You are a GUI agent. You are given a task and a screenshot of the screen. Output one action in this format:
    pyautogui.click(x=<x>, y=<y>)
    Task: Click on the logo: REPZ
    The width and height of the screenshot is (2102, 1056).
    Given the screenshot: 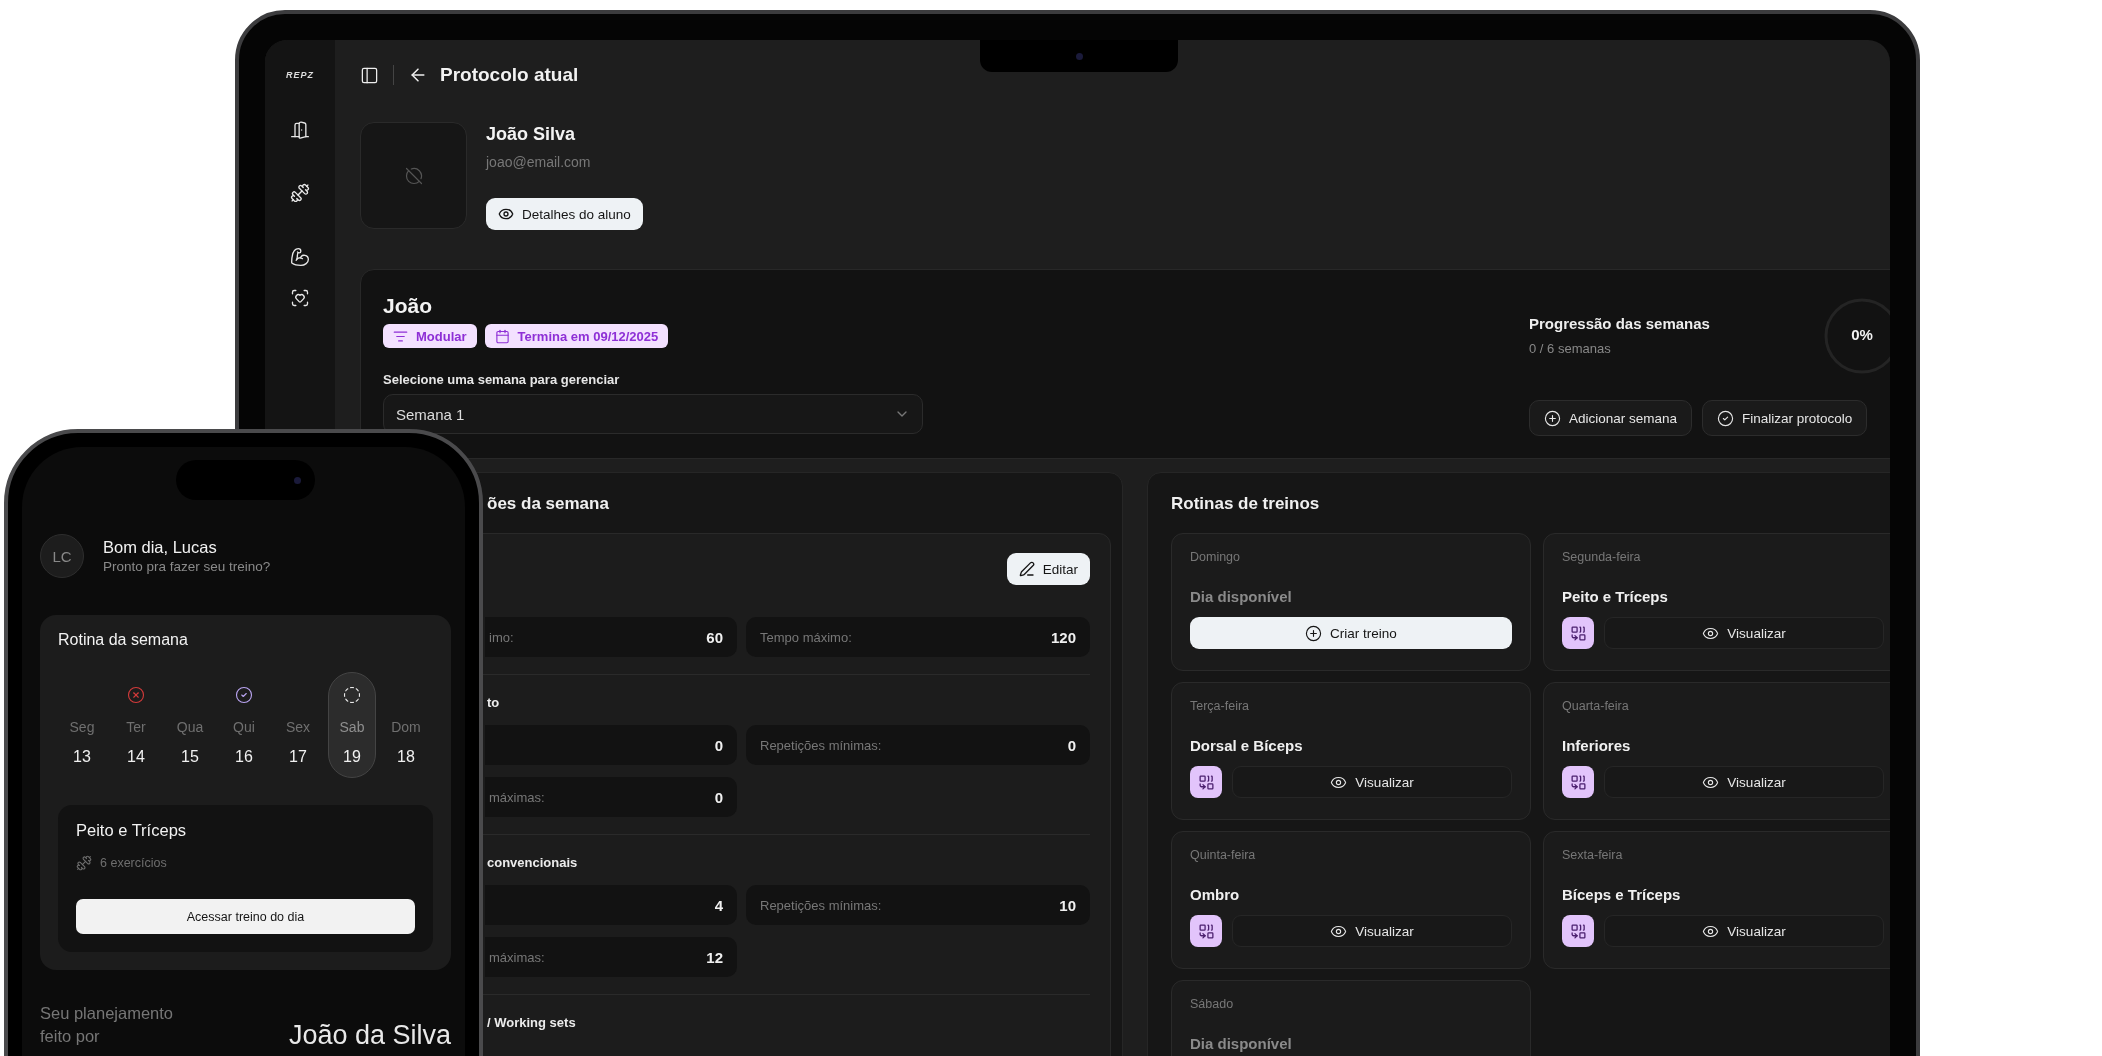 What is the action you would take?
    pyautogui.click(x=300, y=75)
    